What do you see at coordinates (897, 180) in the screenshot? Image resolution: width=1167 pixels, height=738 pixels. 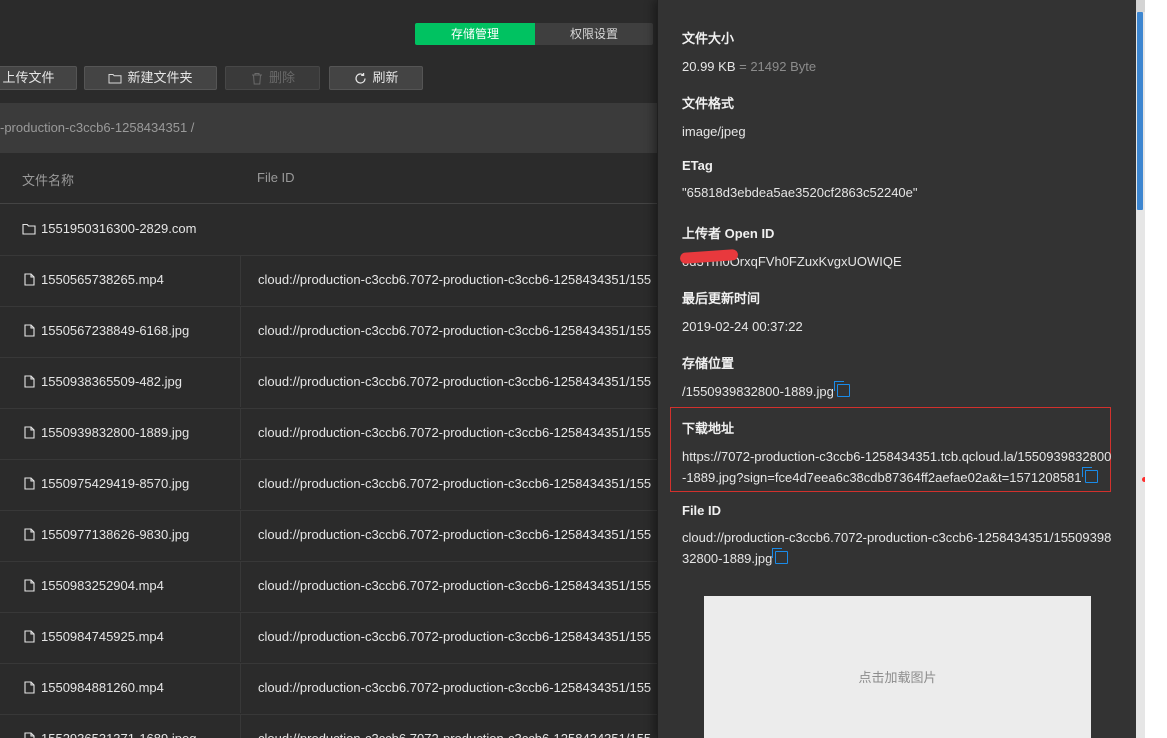 I see `detail-etag: ETag "65818d3ebdea5ae3520cf2863c52240e"` at bounding box center [897, 180].